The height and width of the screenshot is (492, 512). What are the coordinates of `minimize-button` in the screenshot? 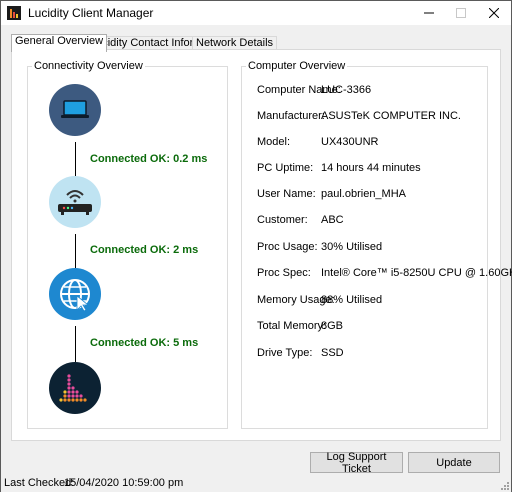 It's located at (429, 13).